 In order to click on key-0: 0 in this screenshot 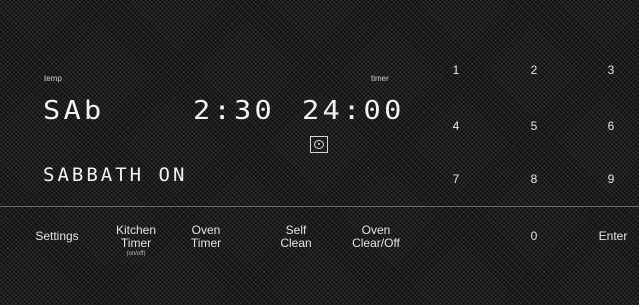, I will do `click(534, 236)`.